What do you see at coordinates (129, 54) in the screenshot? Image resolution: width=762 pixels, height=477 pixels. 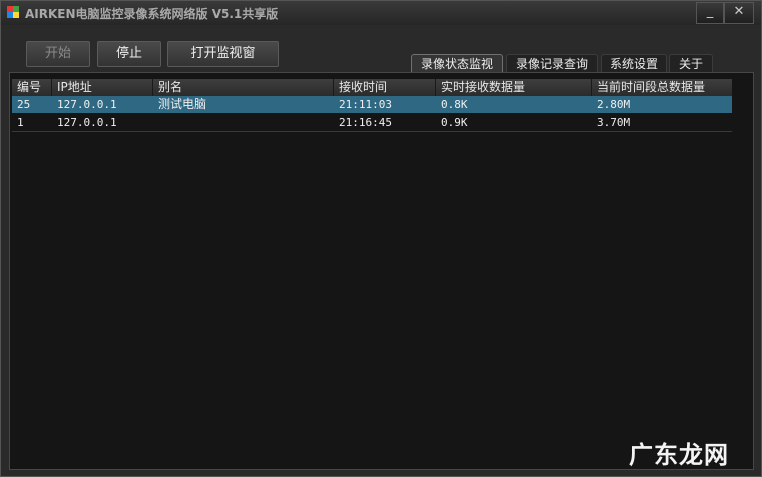 I see `stop-button: 停止` at bounding box center [129, 54].